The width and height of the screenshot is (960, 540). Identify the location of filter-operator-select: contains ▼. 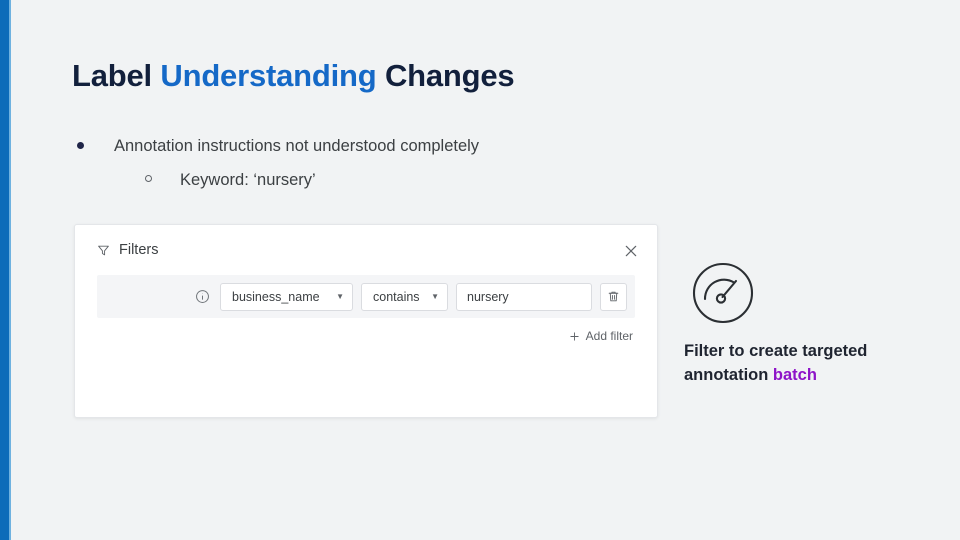
(404, 296).